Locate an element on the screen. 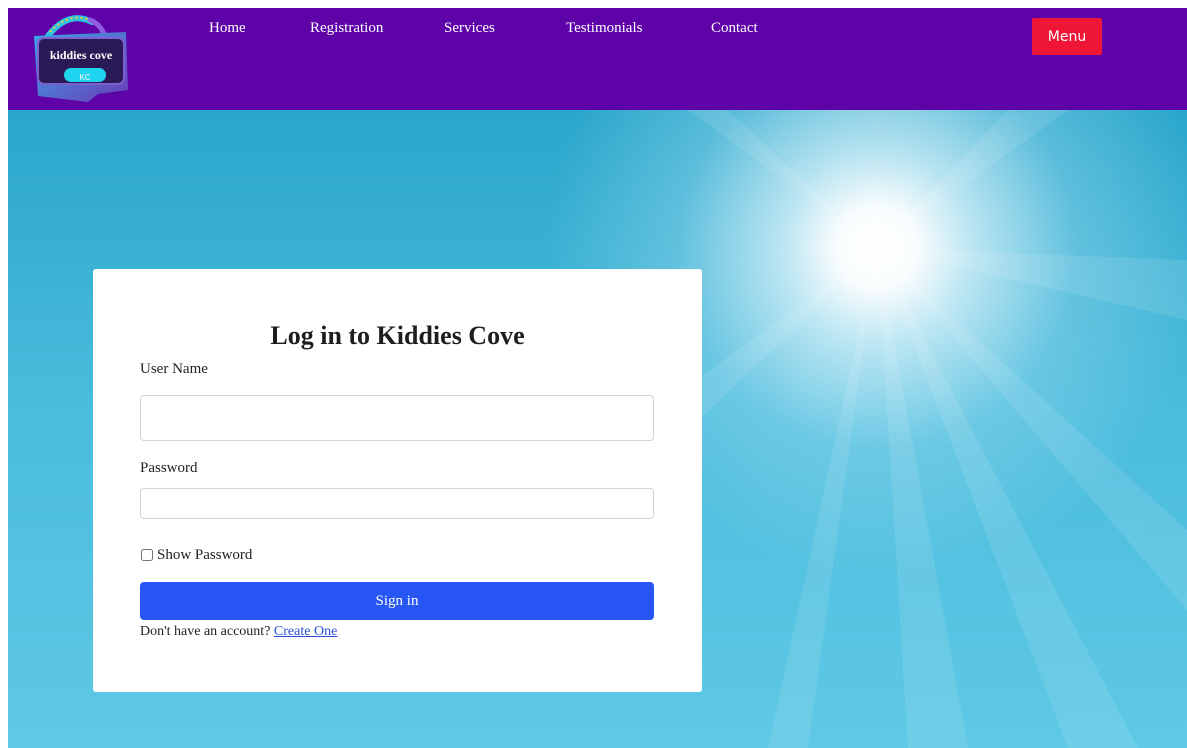 The image size is (1187, 748). username-label: User Name is located at coordinates (174, 369).